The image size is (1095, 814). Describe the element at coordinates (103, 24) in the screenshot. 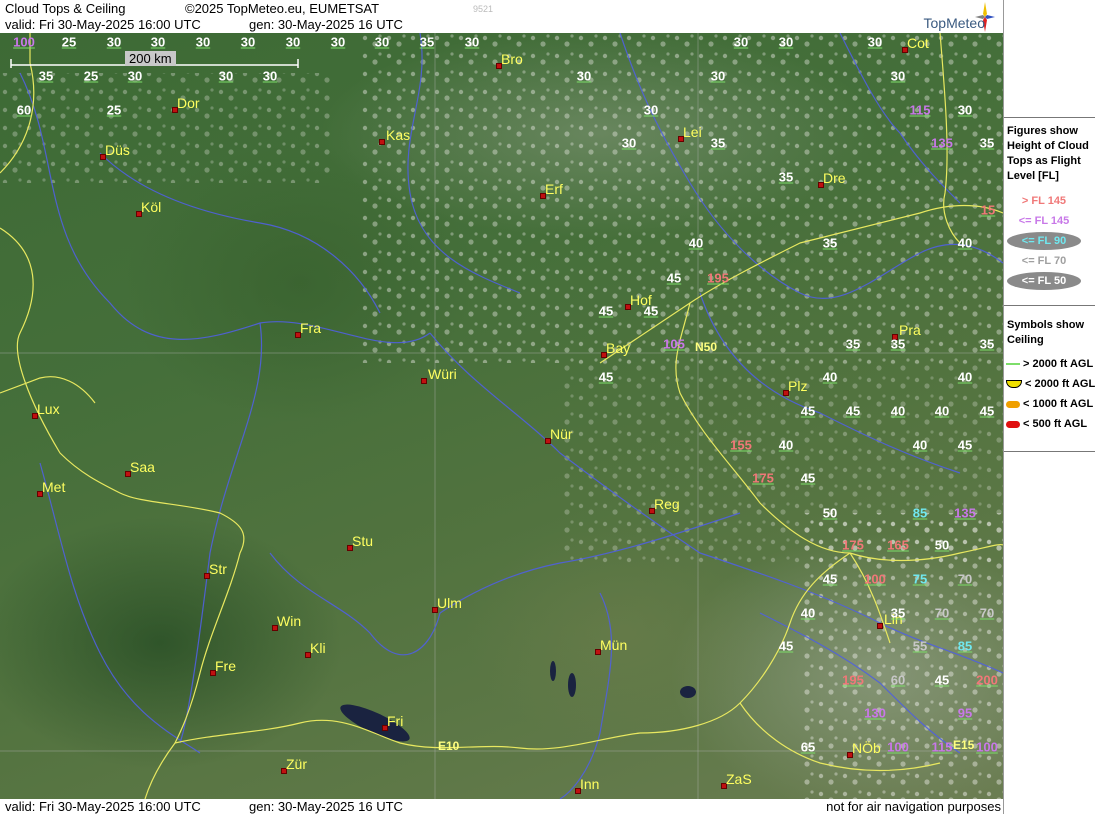

I see `valid-time: valid: Fri 30-May-2025 16:00 UTC` at that location.